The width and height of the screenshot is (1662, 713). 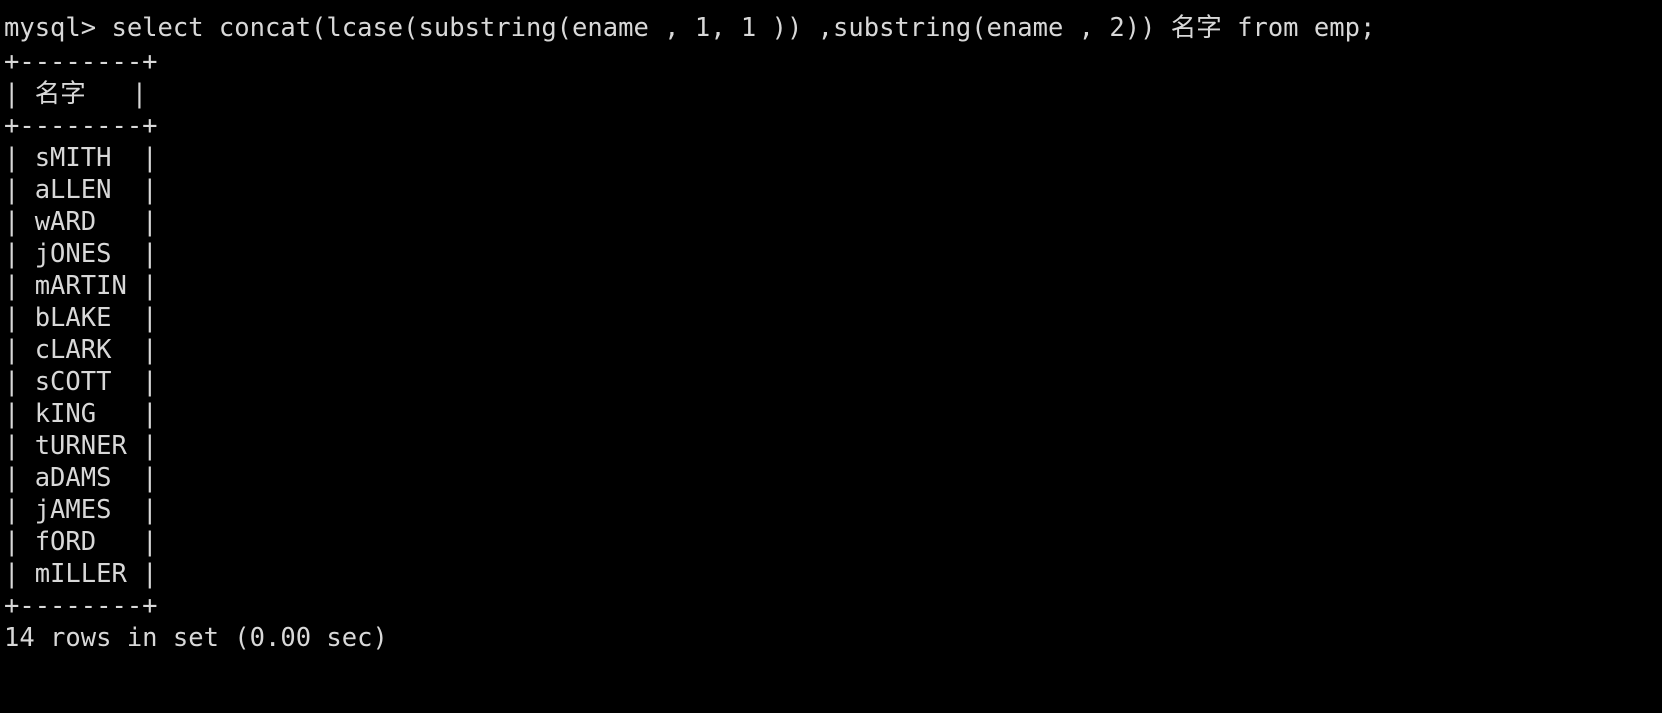 What do you see at coordinates (81, 350) in the screenshot?
I see `table-row: | cLARK |` at bounding box center [81, 350].